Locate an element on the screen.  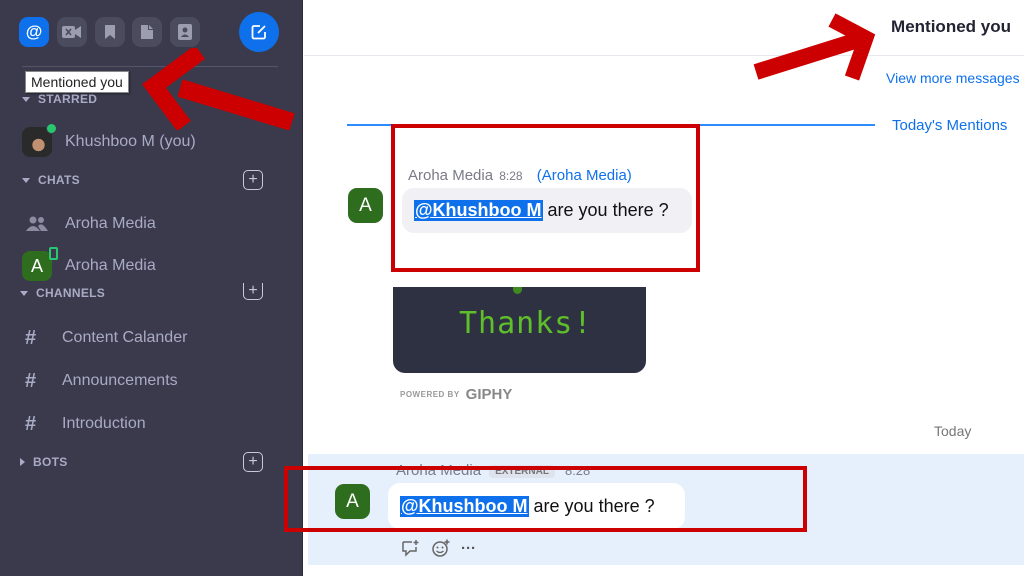
gif-image: Thanks! is located at coordinates (519, 330).